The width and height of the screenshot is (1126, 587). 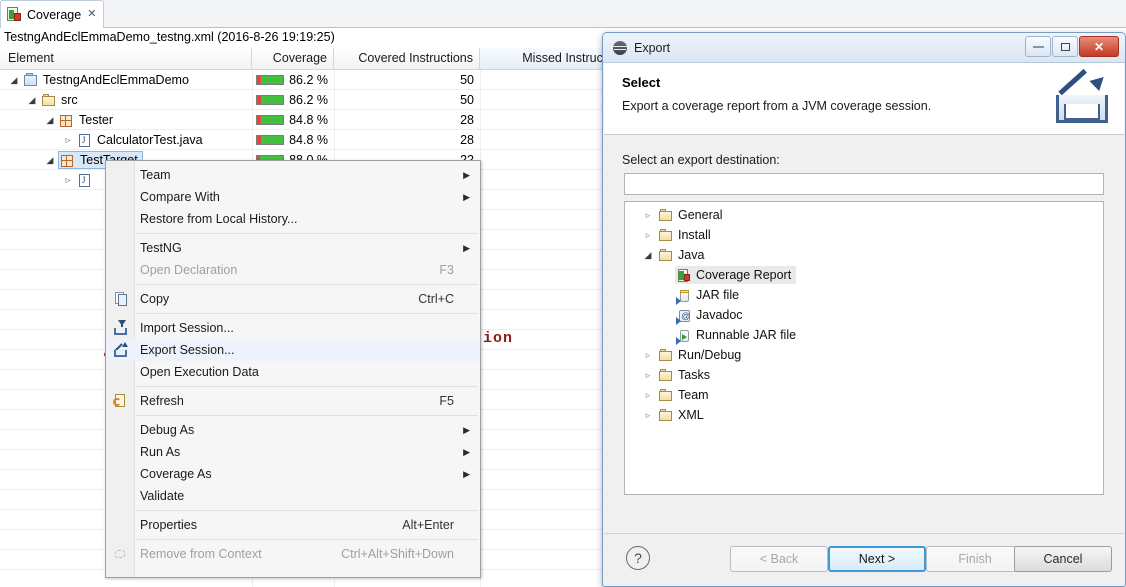 I want to click on menu-item-testng: TestNG ▶, so click(x=293, y=248).